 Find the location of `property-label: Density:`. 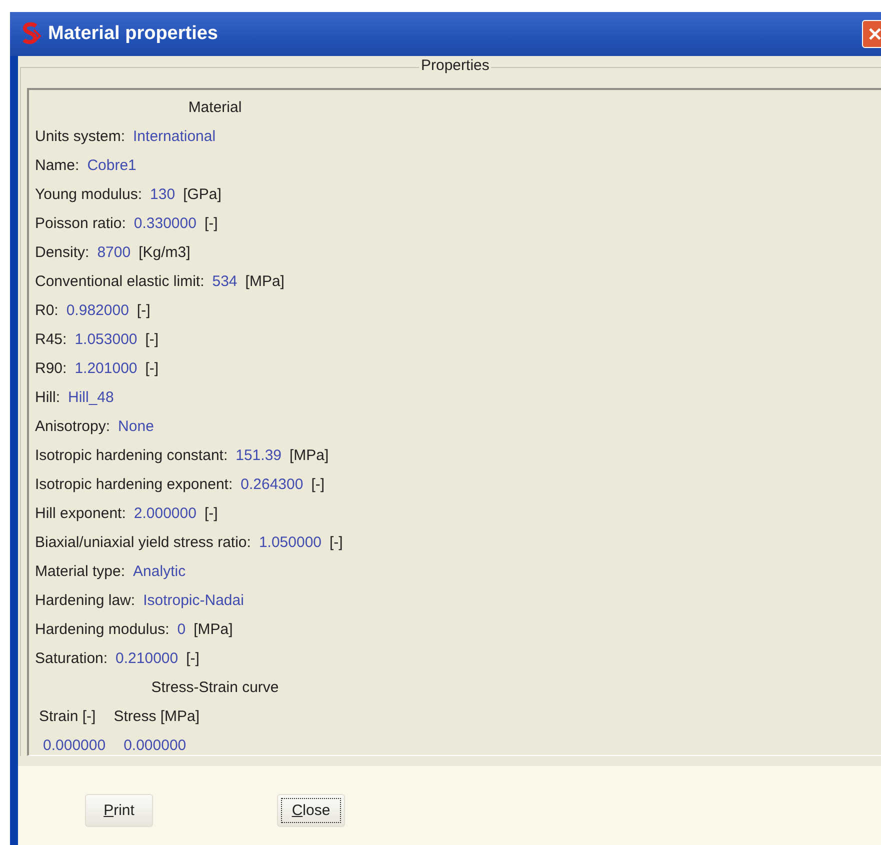

property-label: Density: is located at coordinates (62, 253).